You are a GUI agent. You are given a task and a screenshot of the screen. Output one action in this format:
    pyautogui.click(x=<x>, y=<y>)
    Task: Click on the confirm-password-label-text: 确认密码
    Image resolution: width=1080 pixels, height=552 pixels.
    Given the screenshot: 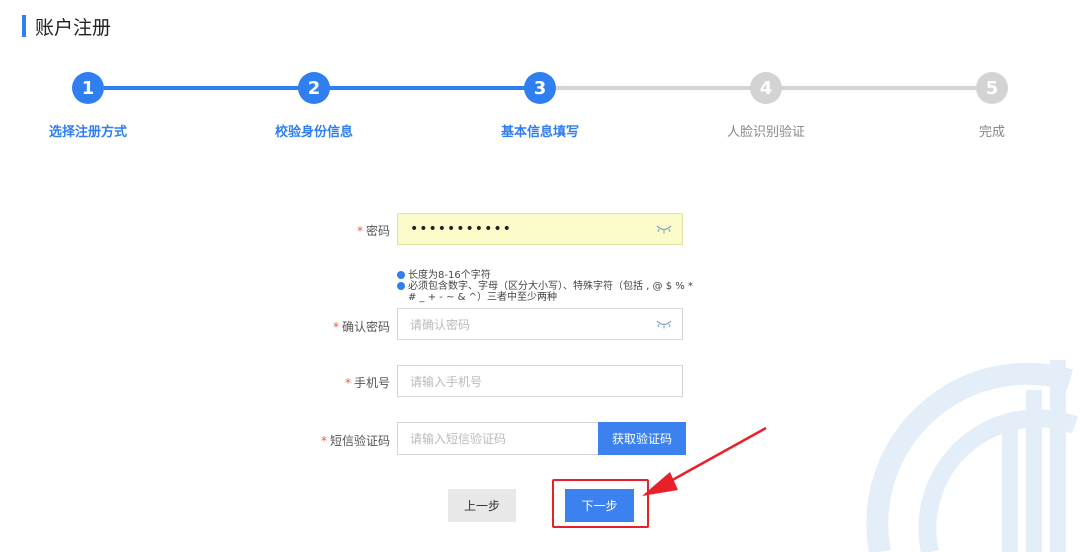 What is the action you would take?
    pyautogui.click(x=365, y=327)
    